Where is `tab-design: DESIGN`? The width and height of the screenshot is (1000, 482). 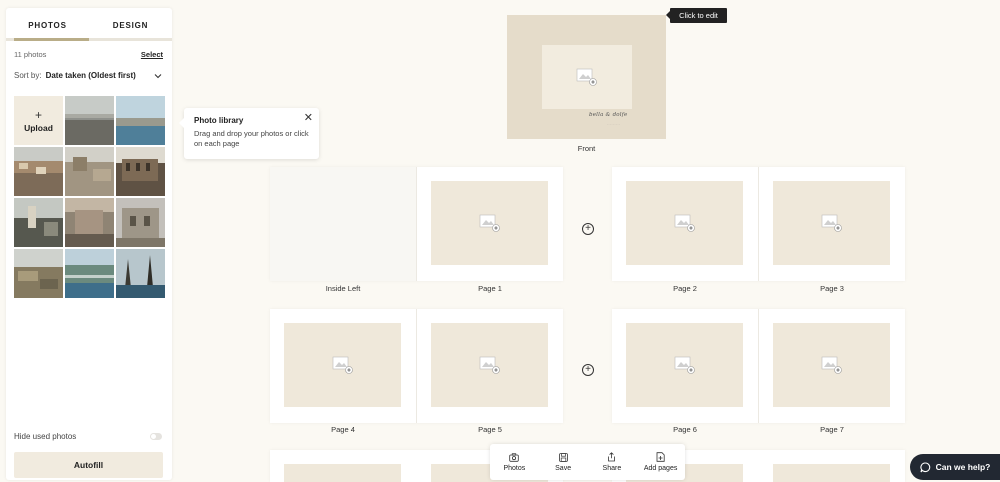
tab-design: DESIGN is located at coordinates (130, 25).